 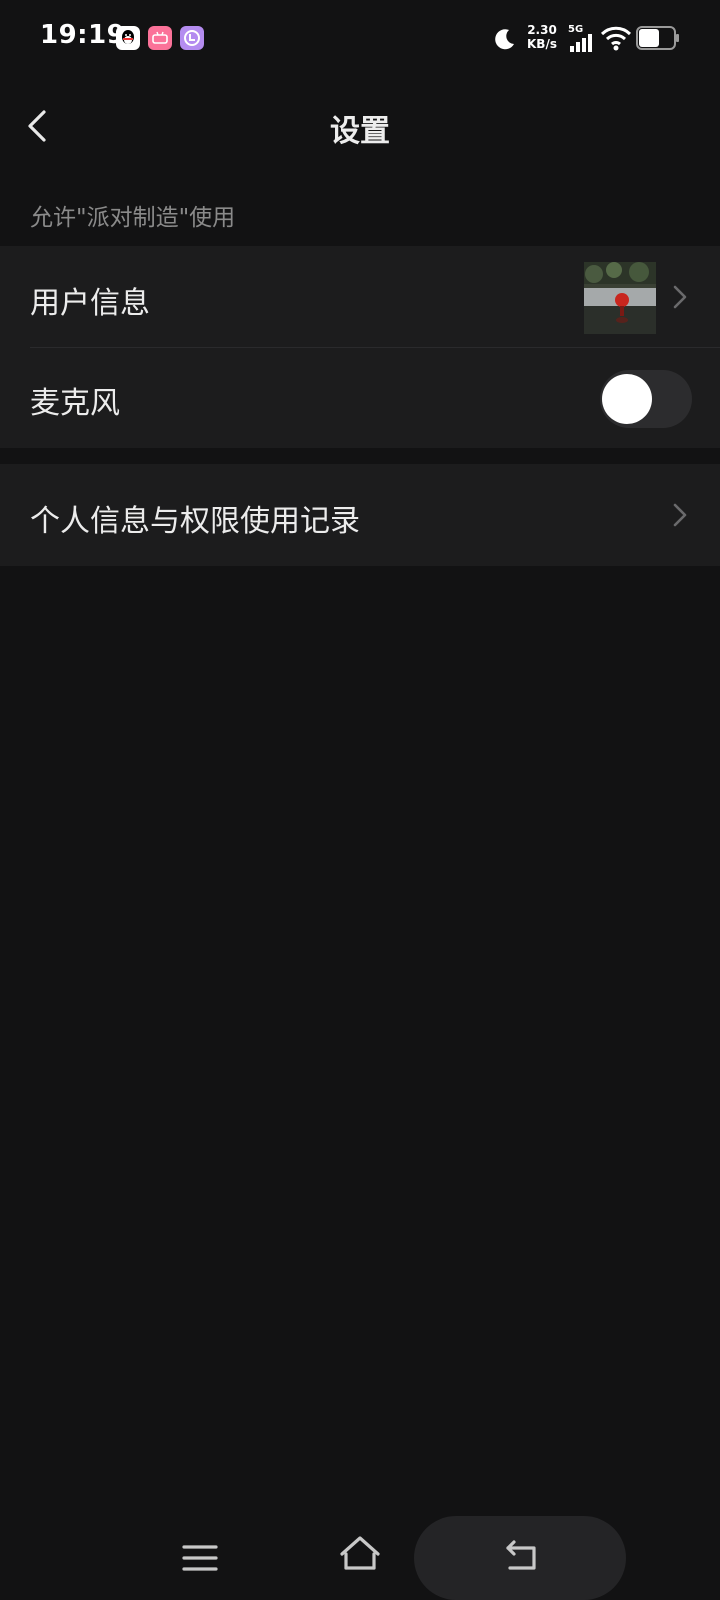 What do you see at coordinates (620, 298) in the screenshot?
I see `avatar` at bounding box center [620, 298].